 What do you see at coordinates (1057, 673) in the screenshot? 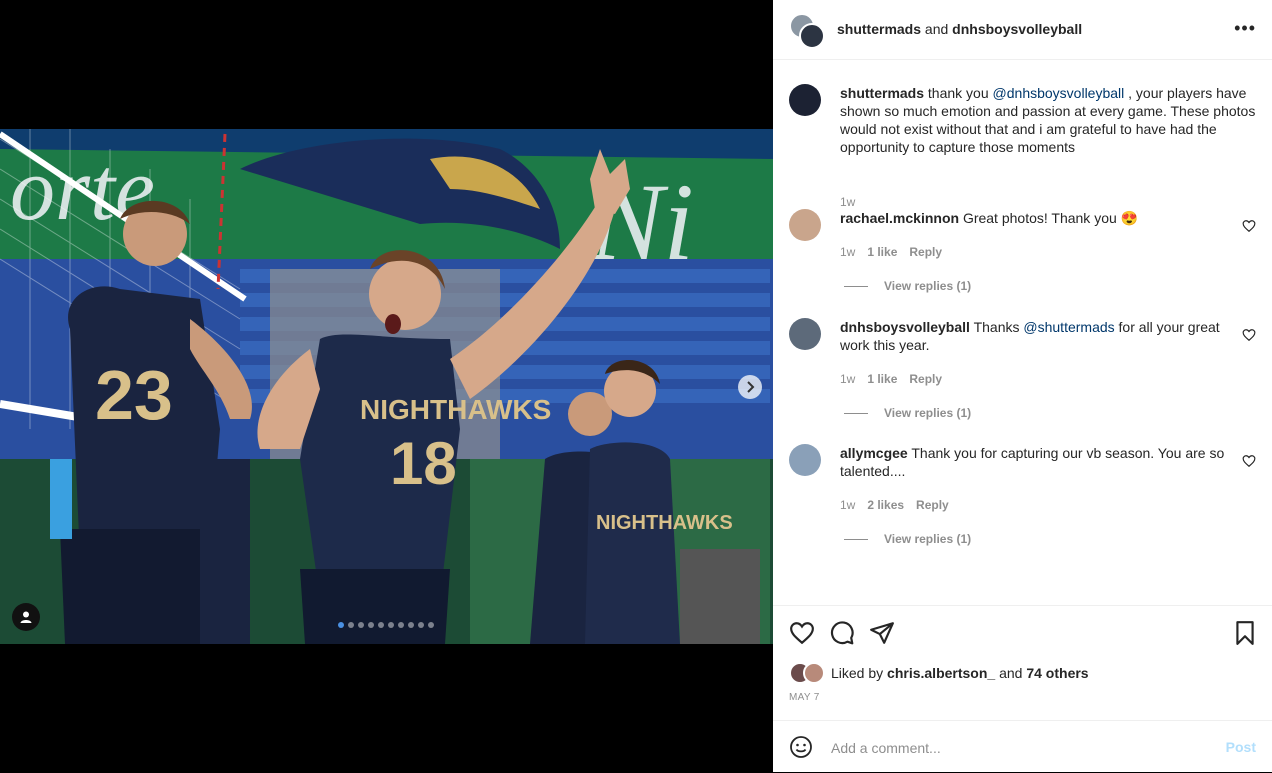
I see `likes-others-link: 74 others` at bounding box center [1057, 673].